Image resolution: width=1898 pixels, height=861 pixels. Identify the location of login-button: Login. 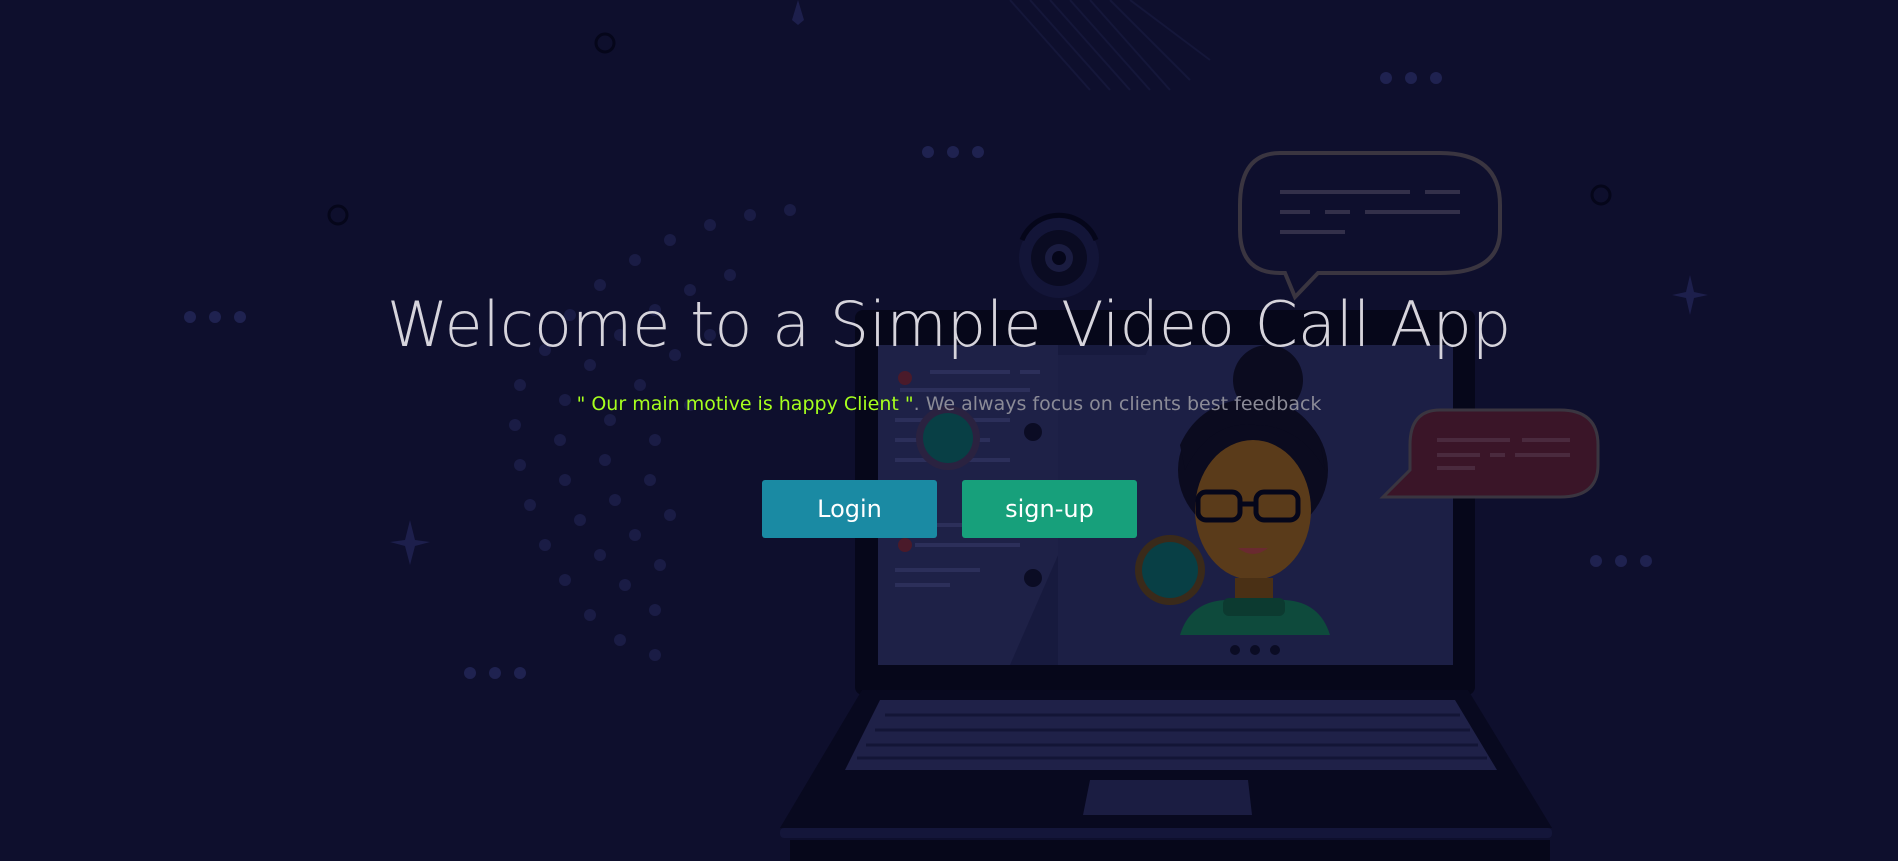
(849, 509).